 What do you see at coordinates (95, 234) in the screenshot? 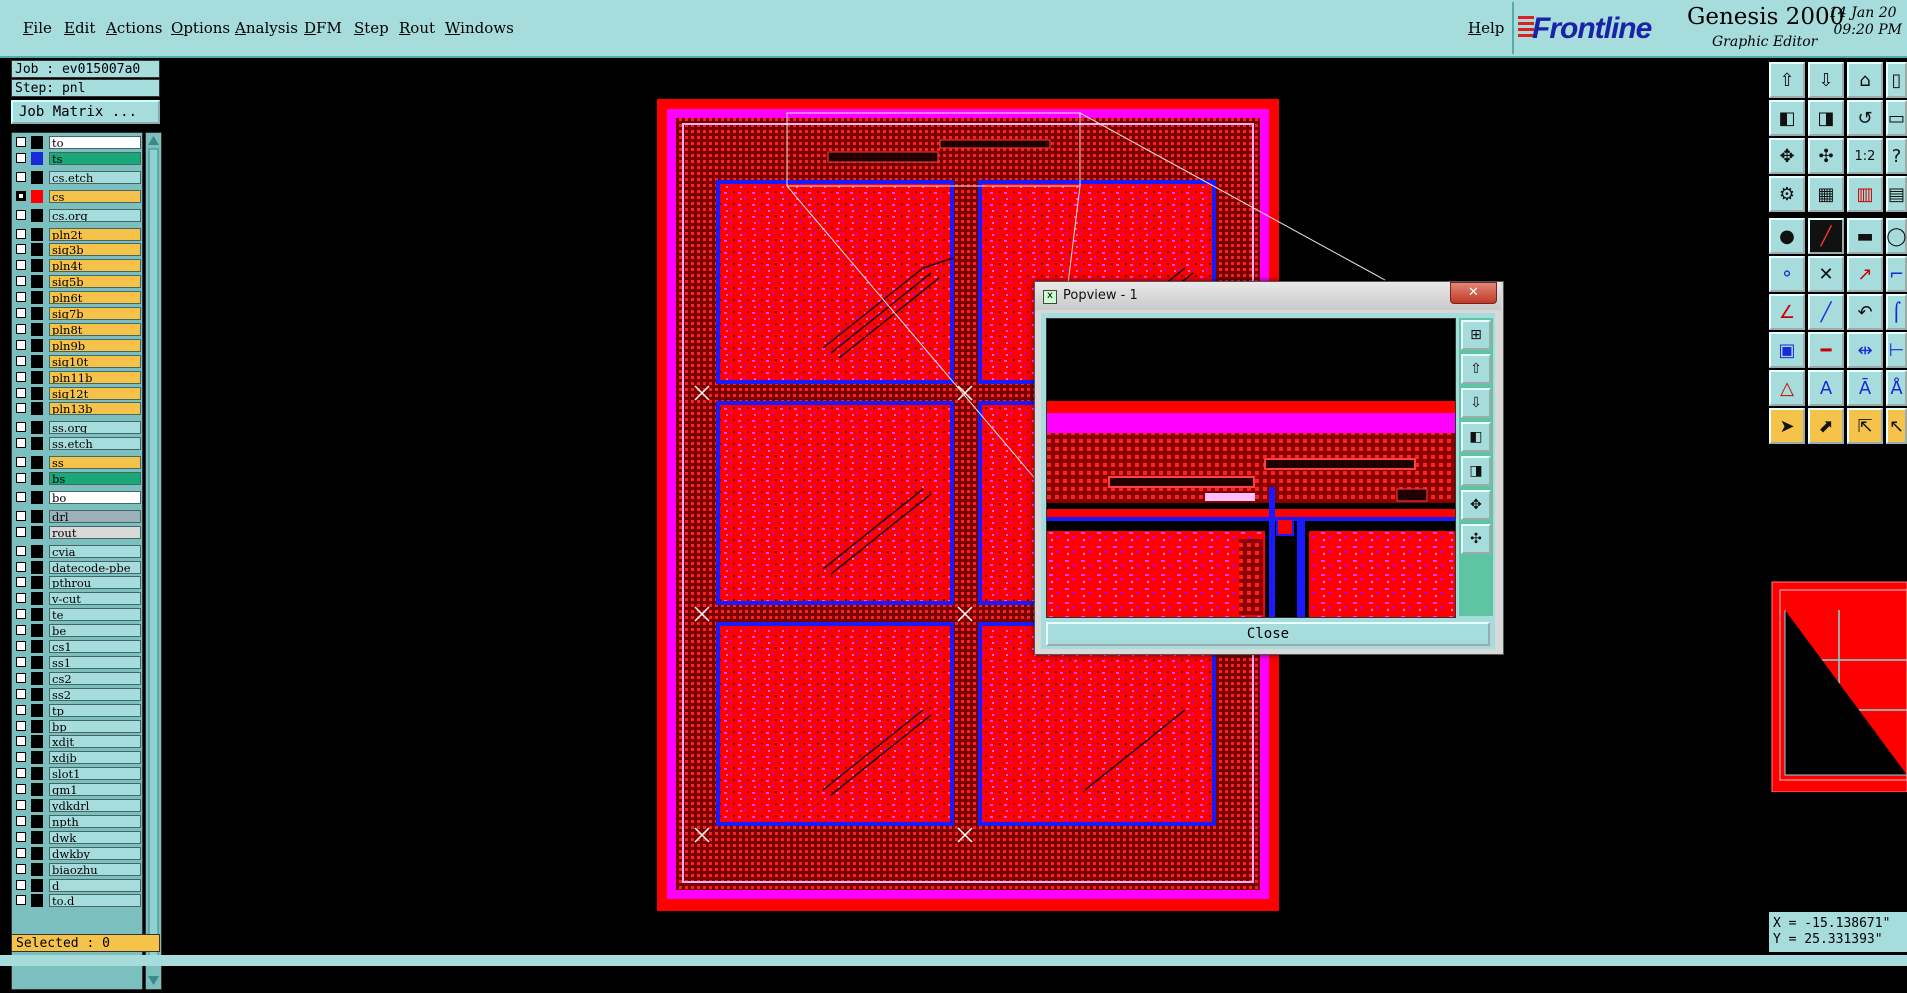
I see `layer-name: pln2t` at bounding box center [95, 234].